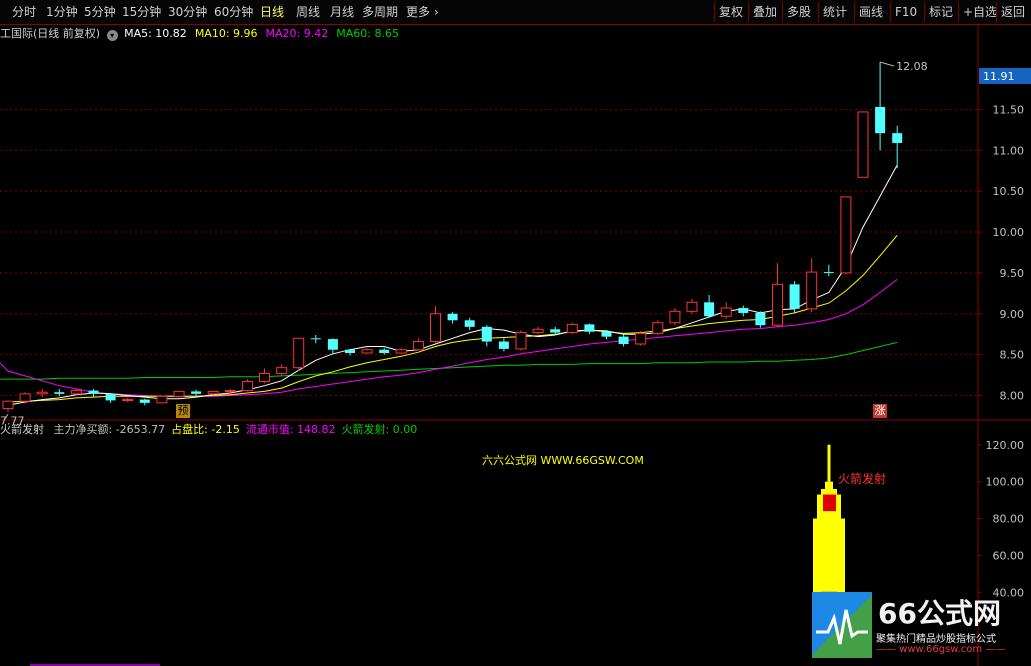  I want to click on logo-tagline: 聚集热门精品炒股指标公式, so click(936, 639).